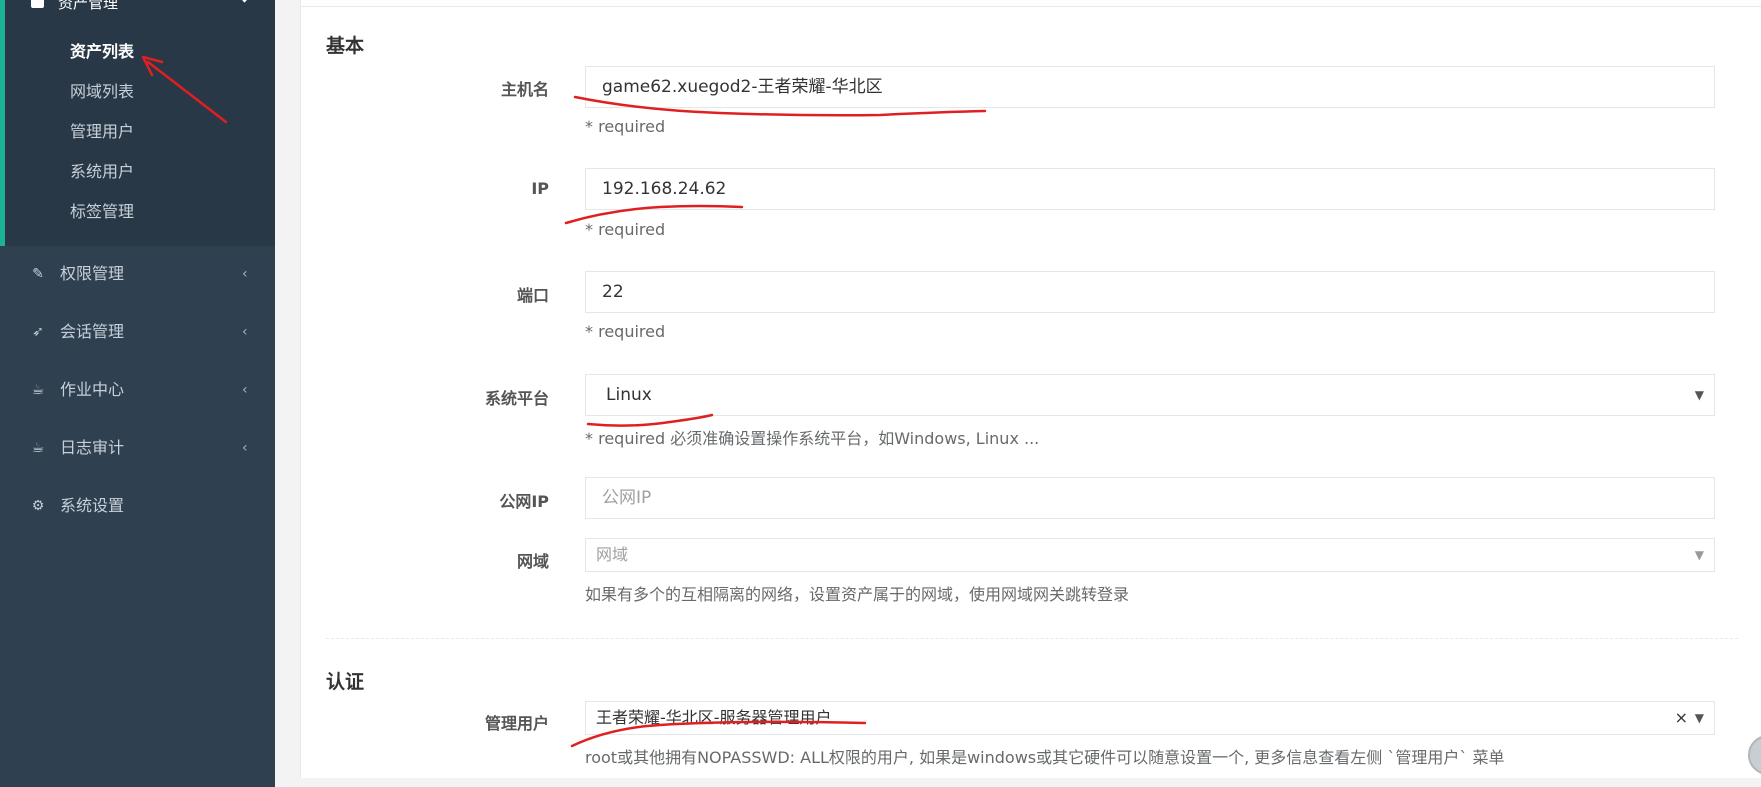 This screenshot has width=1761, height=787. What do you see at coordinates (137, 390) in the screenshot?
I see `nav-job-center: ☕ 作业中心 ‹` at bounding box center [137, 390].